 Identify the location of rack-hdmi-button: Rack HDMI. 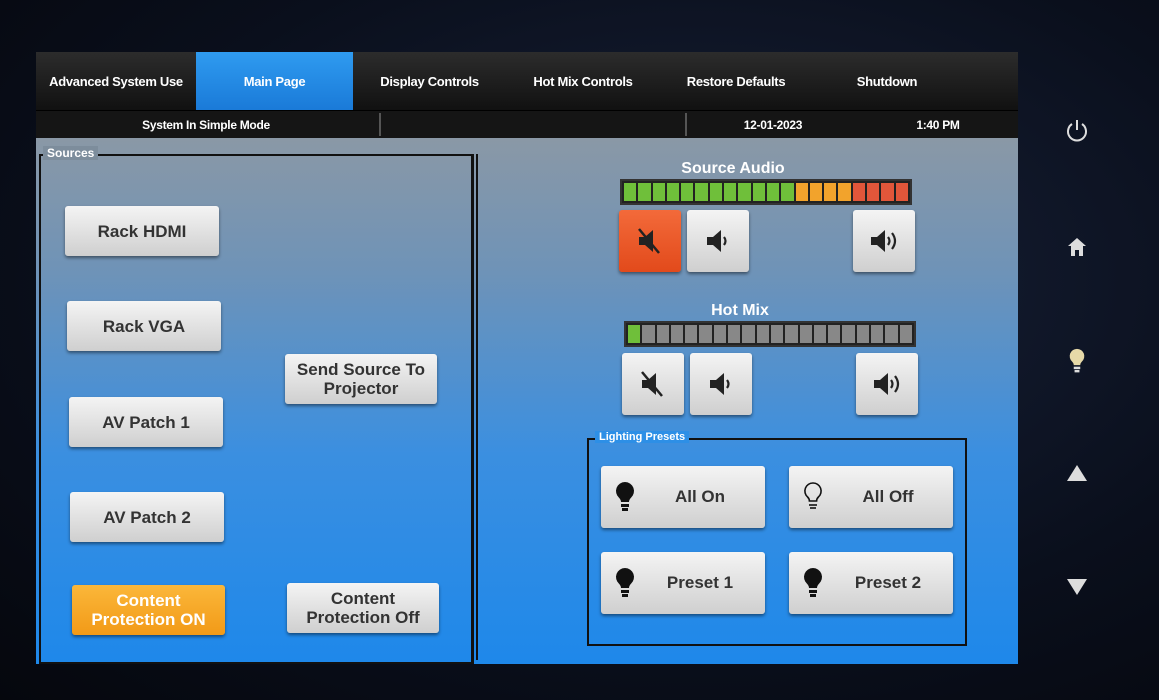
(142, 231).